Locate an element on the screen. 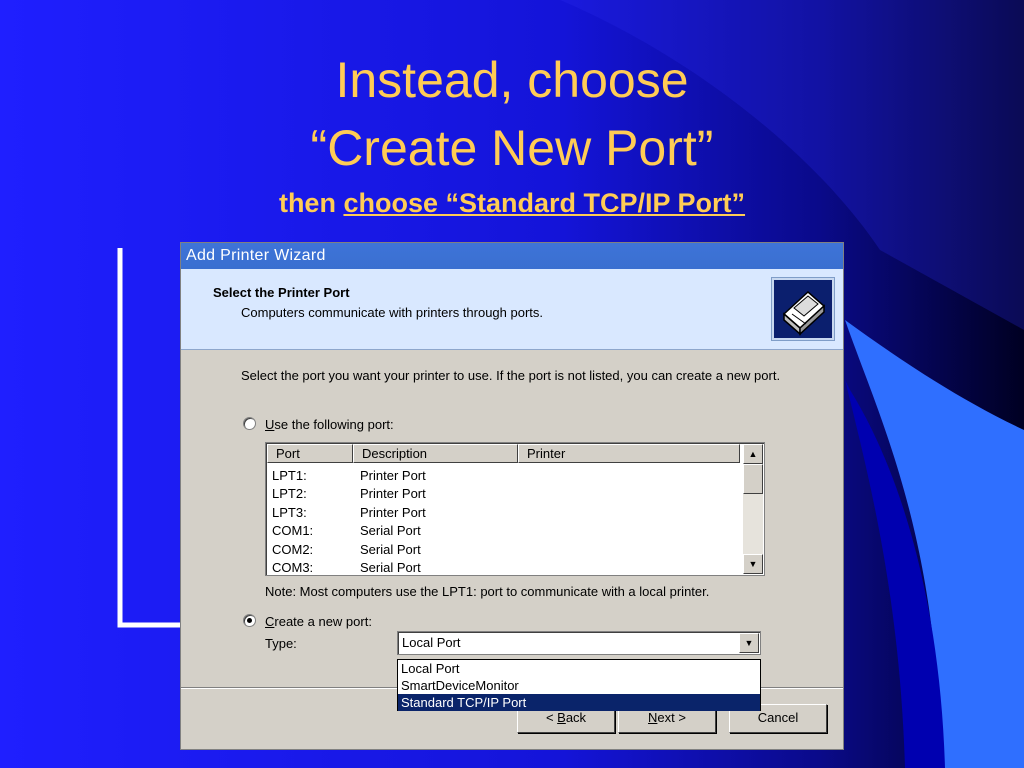 This screenshot has height=768, width=1024. option-local-port: Local Port is located at coordinates (579, 668).